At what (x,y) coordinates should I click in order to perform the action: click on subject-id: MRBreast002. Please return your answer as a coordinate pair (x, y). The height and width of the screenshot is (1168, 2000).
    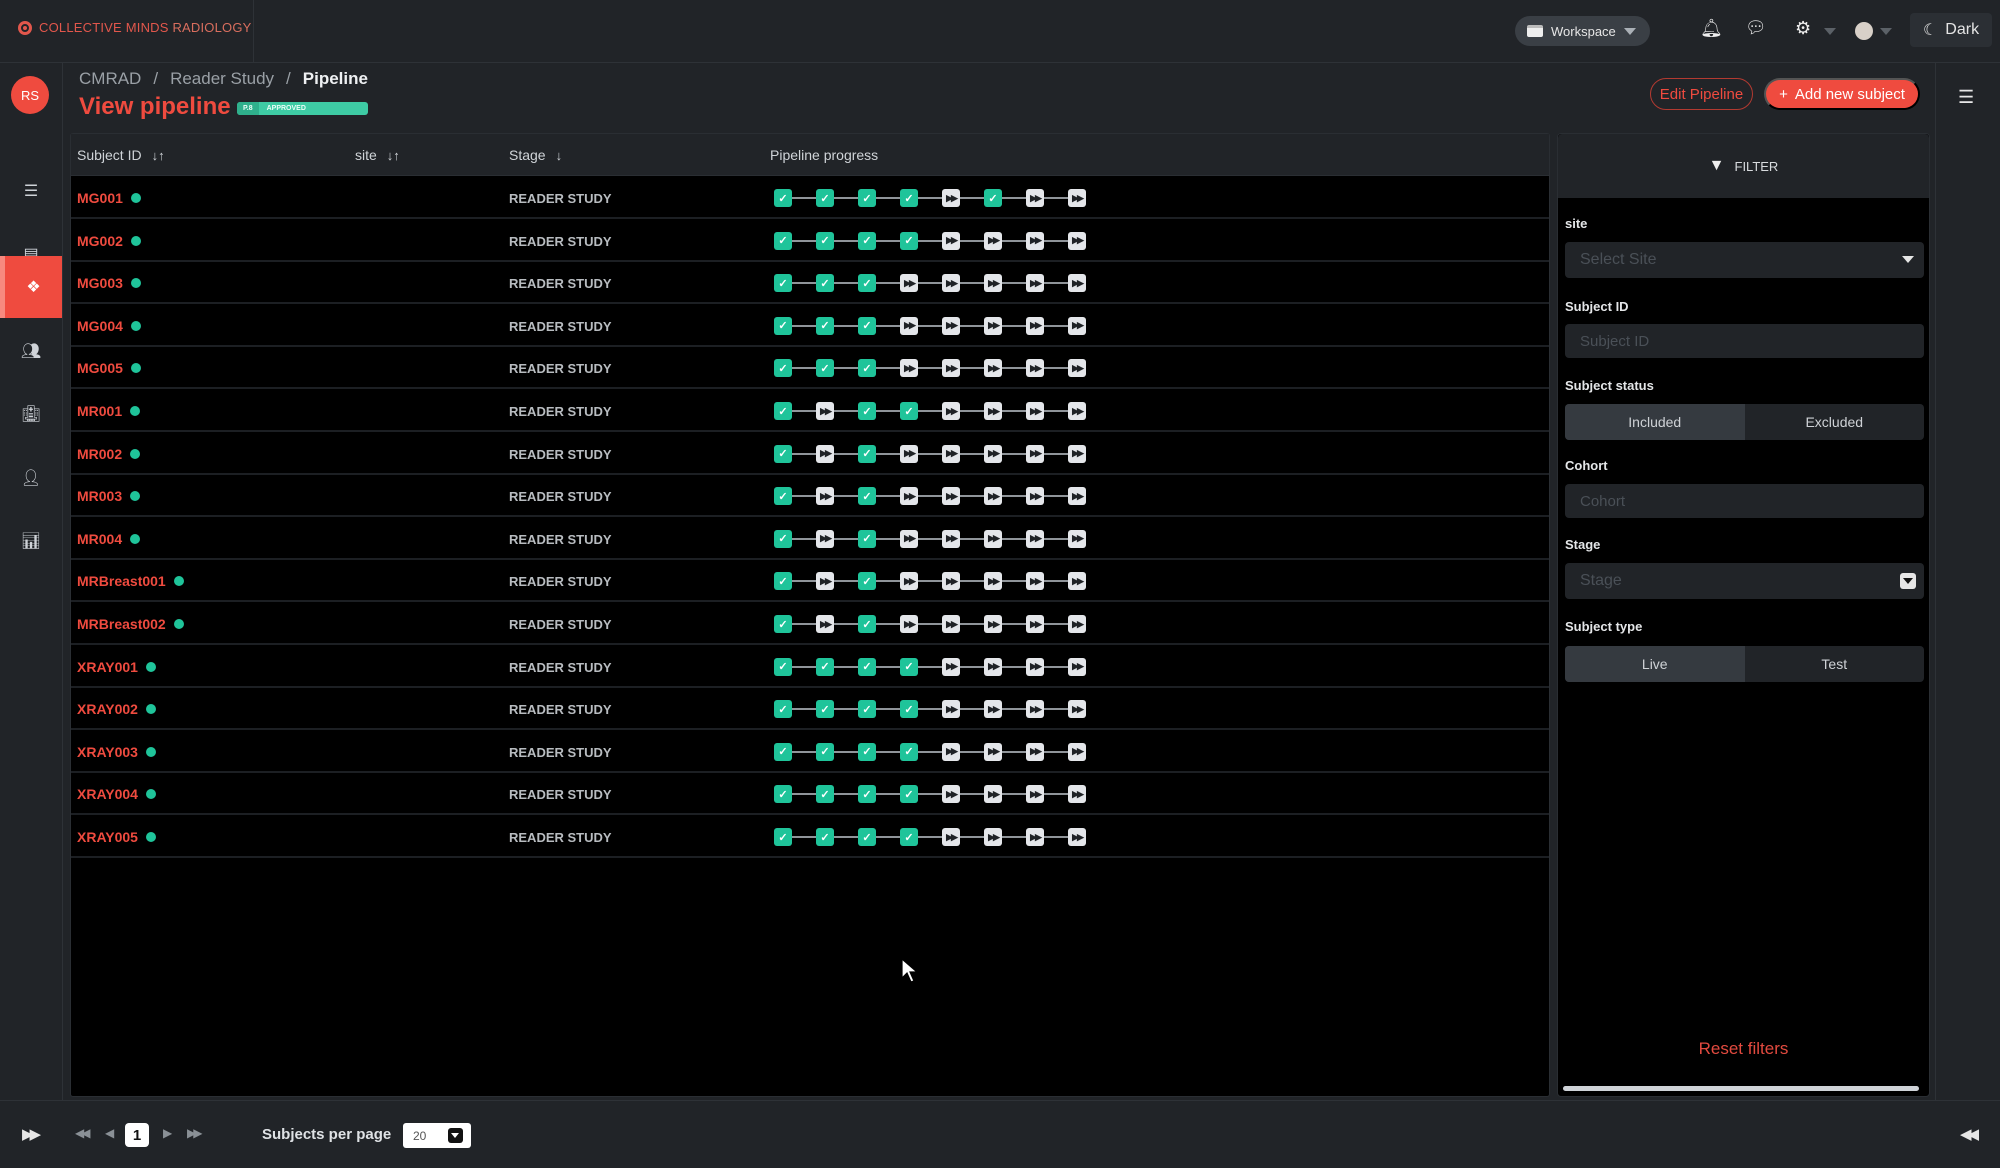
    Looking at the image, I should click on (121, 624).